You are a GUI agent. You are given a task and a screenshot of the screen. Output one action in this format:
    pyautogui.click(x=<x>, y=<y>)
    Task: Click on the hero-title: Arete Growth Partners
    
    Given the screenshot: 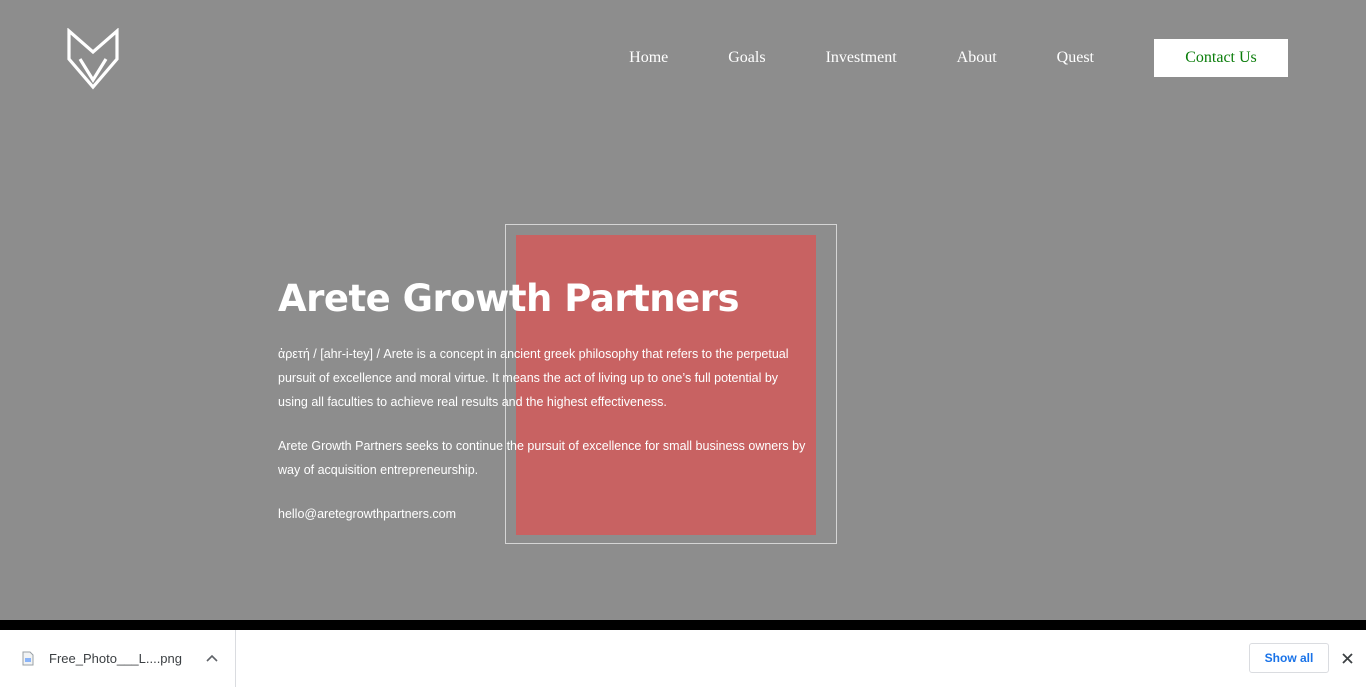 What is the action you would take?
    pyautogui.click(x=509, y=298)
    